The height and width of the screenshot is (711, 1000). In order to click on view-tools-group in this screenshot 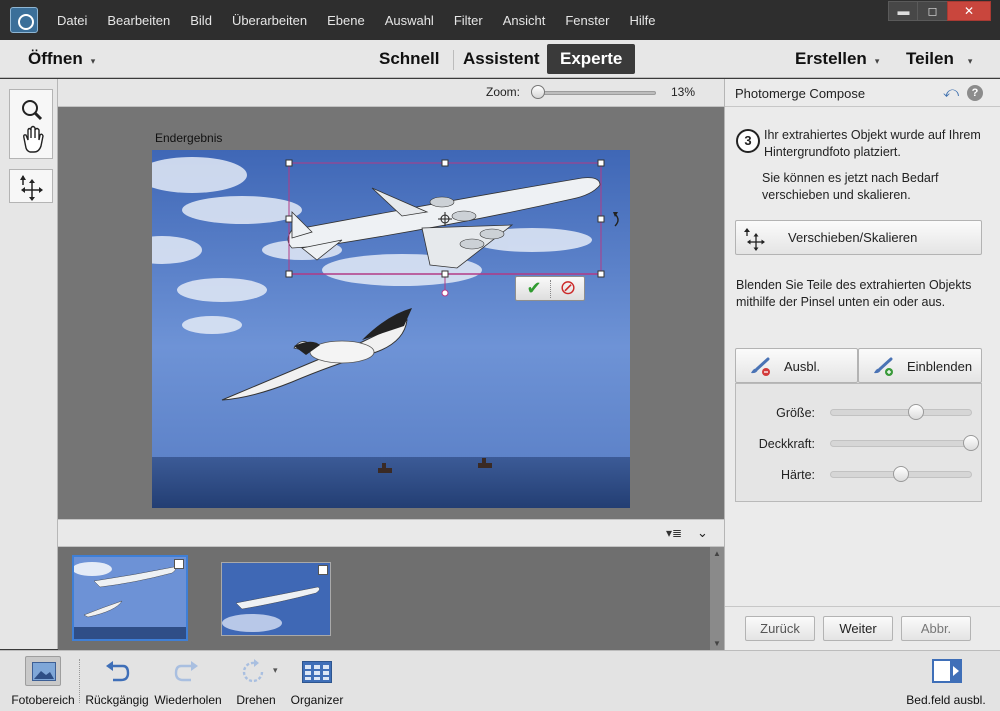, I will do `click(31, 124)`.